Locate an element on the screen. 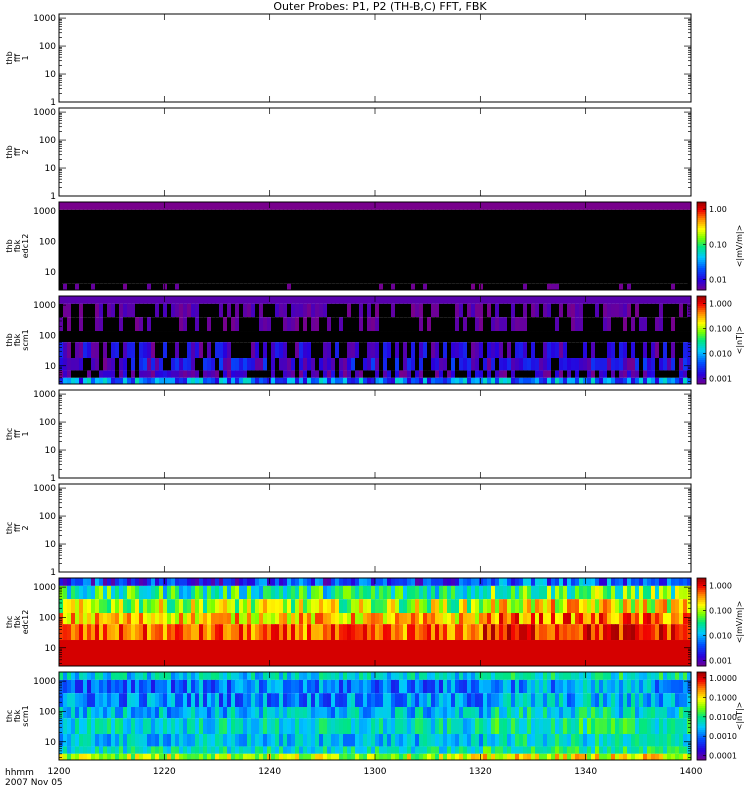 The height and width of the screenshot is (800, 750). colorbar-tick-label: 0.010 is located at coordinates (720, 635).